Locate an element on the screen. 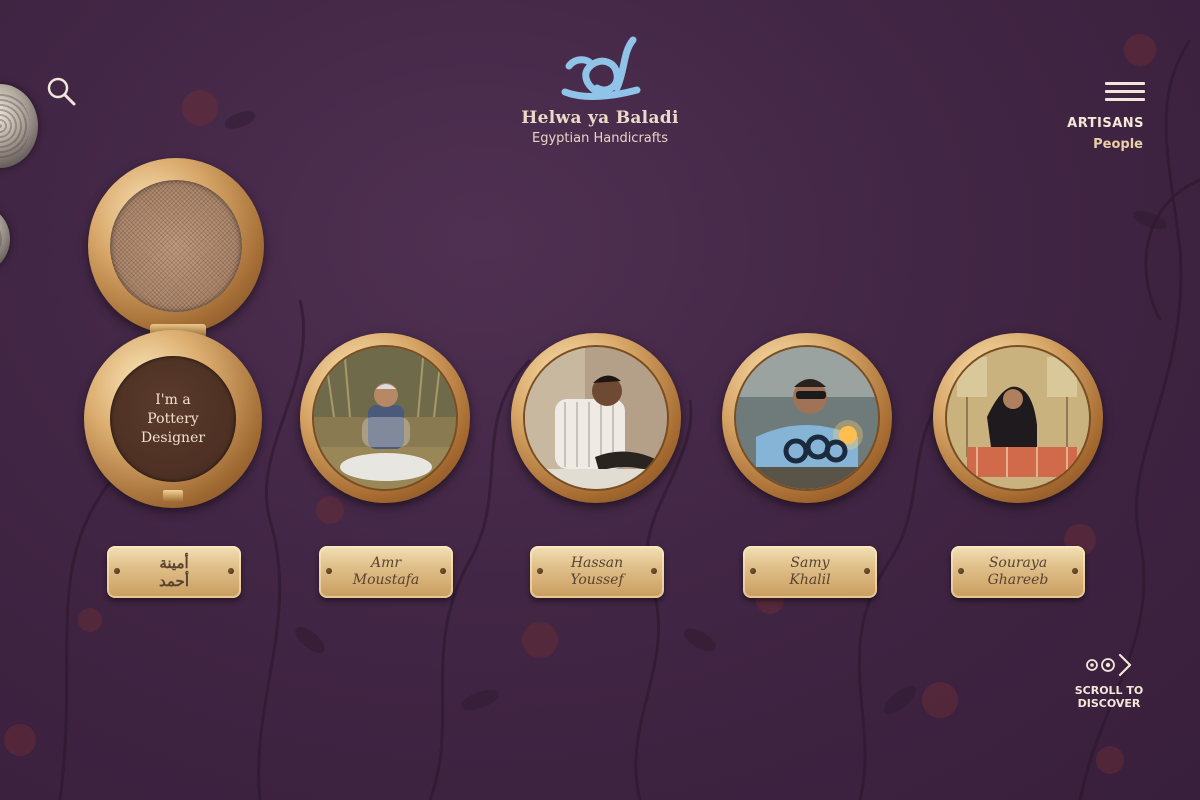  calligraphy-logo-icon is located at coordinates (601, 68).